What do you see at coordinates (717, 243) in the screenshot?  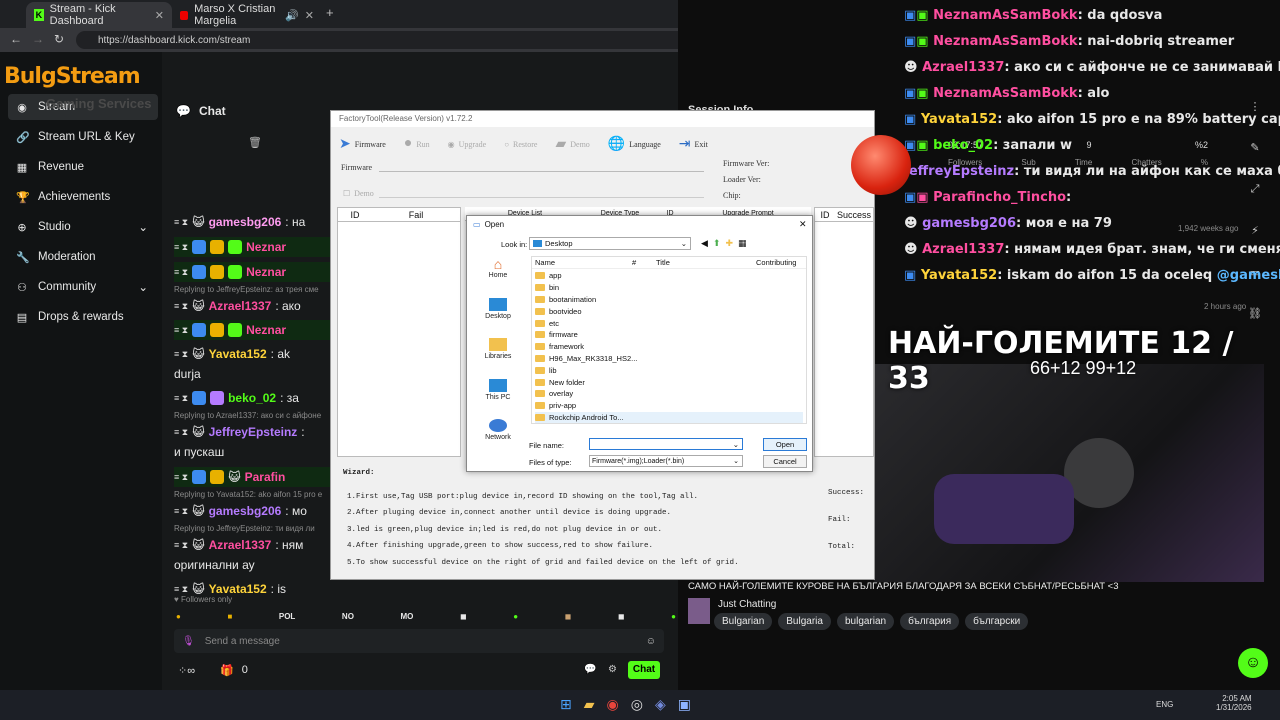 I see `up-folder-icon: ⬆` at bounding box center [717, 243].